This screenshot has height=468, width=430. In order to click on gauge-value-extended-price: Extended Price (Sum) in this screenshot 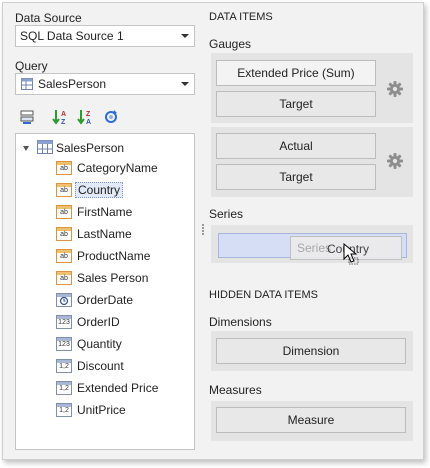, I will do `click(296, 73)`.